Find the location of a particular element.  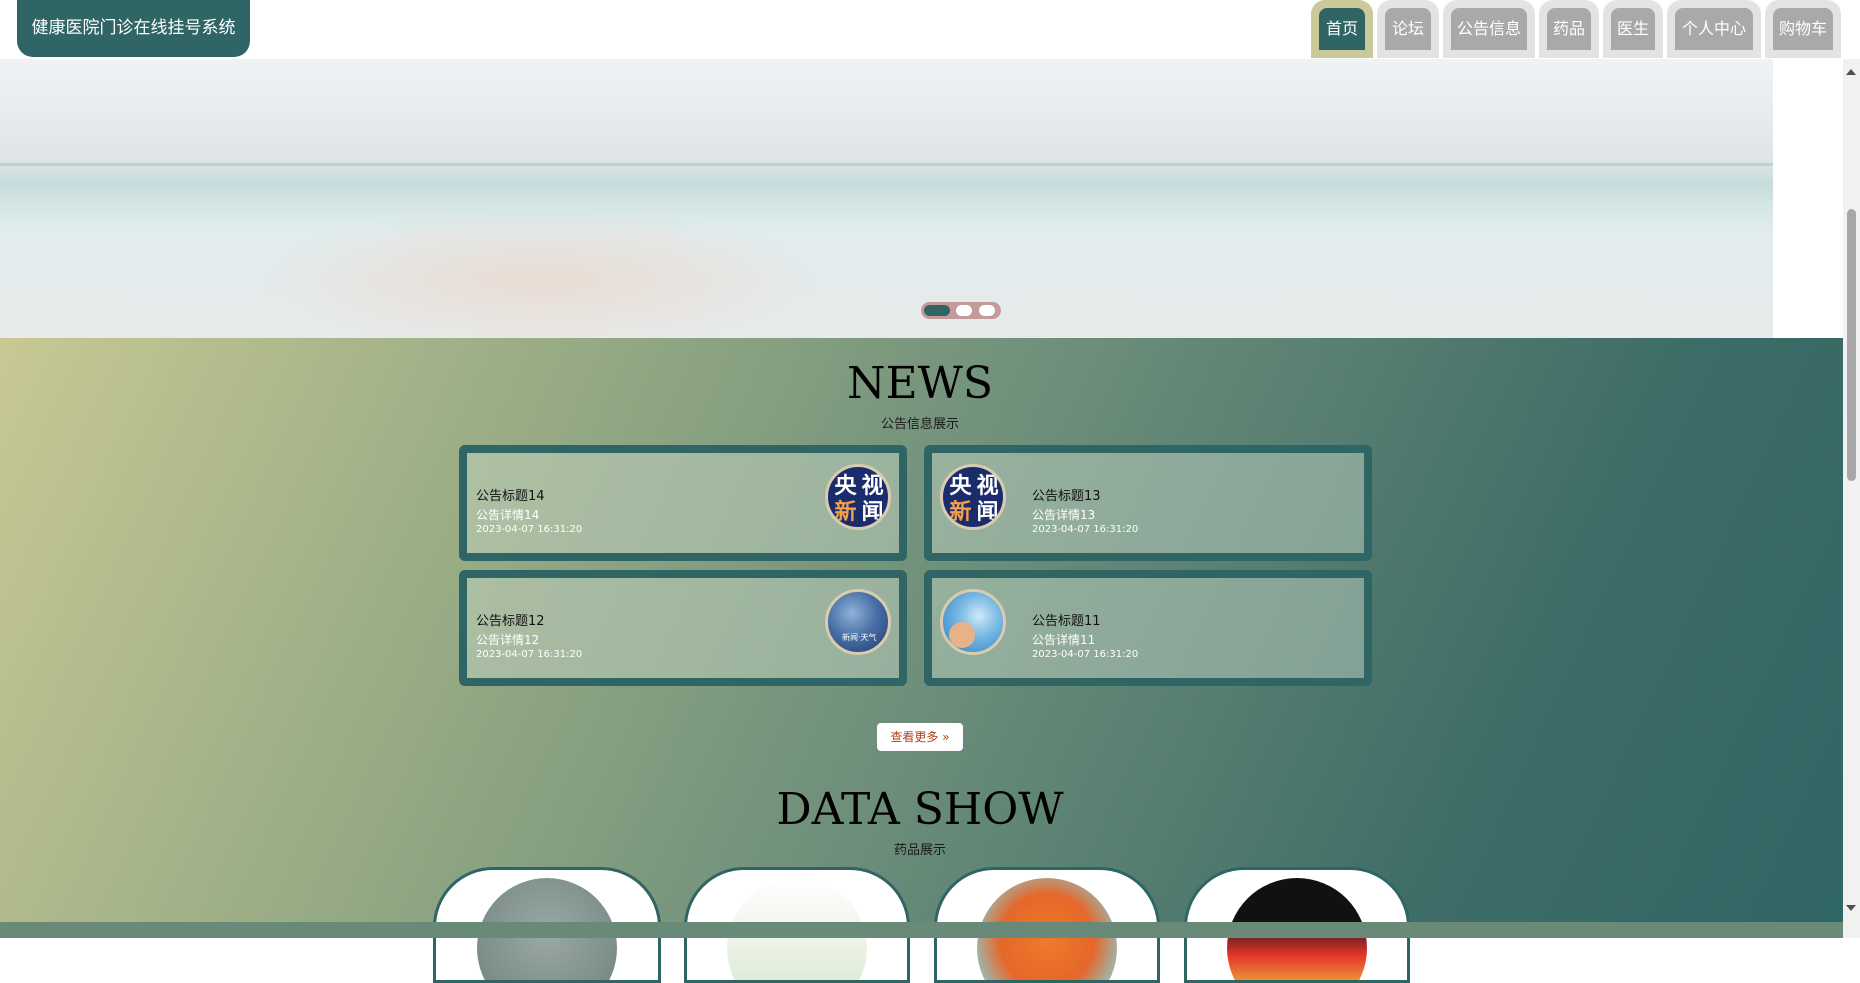

news-card-title: 公告标题13 is located at coordinates (1066, 496).